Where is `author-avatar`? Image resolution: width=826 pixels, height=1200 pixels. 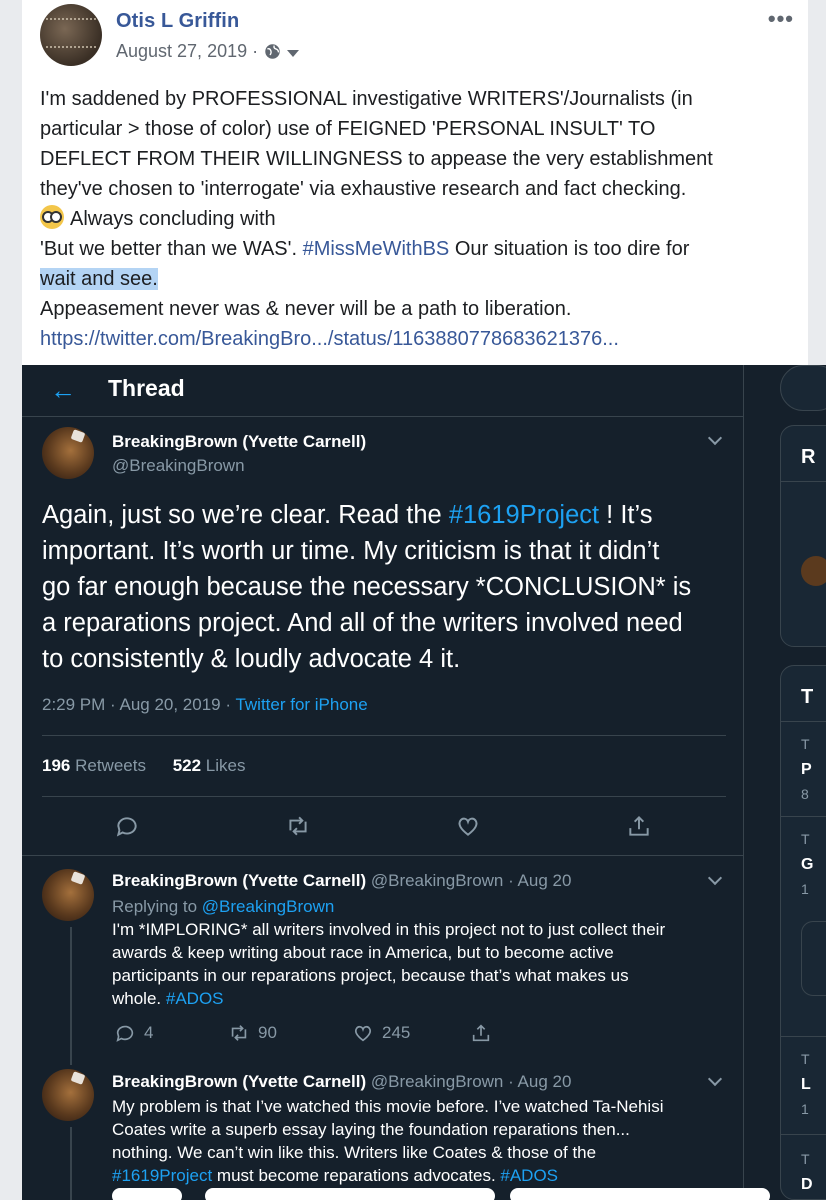 author-avatar is located at coordinates (71, 35).